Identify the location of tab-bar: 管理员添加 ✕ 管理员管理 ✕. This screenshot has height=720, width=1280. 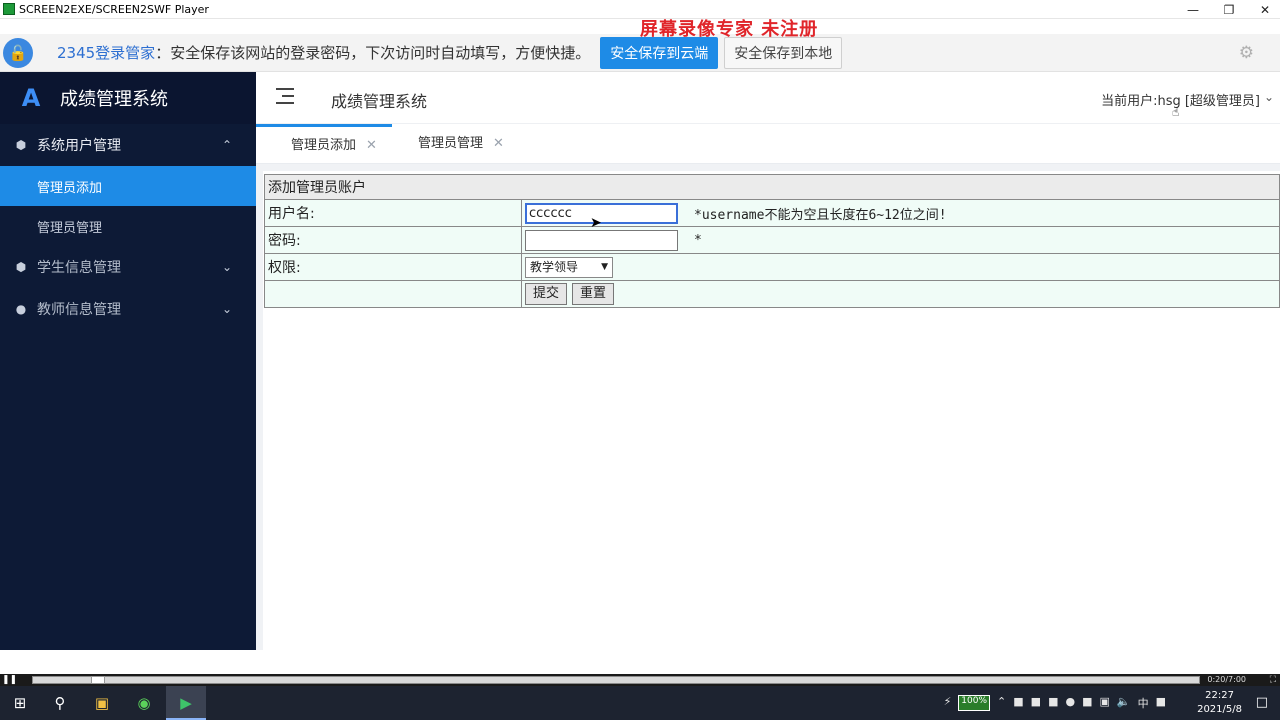
(768, 144).